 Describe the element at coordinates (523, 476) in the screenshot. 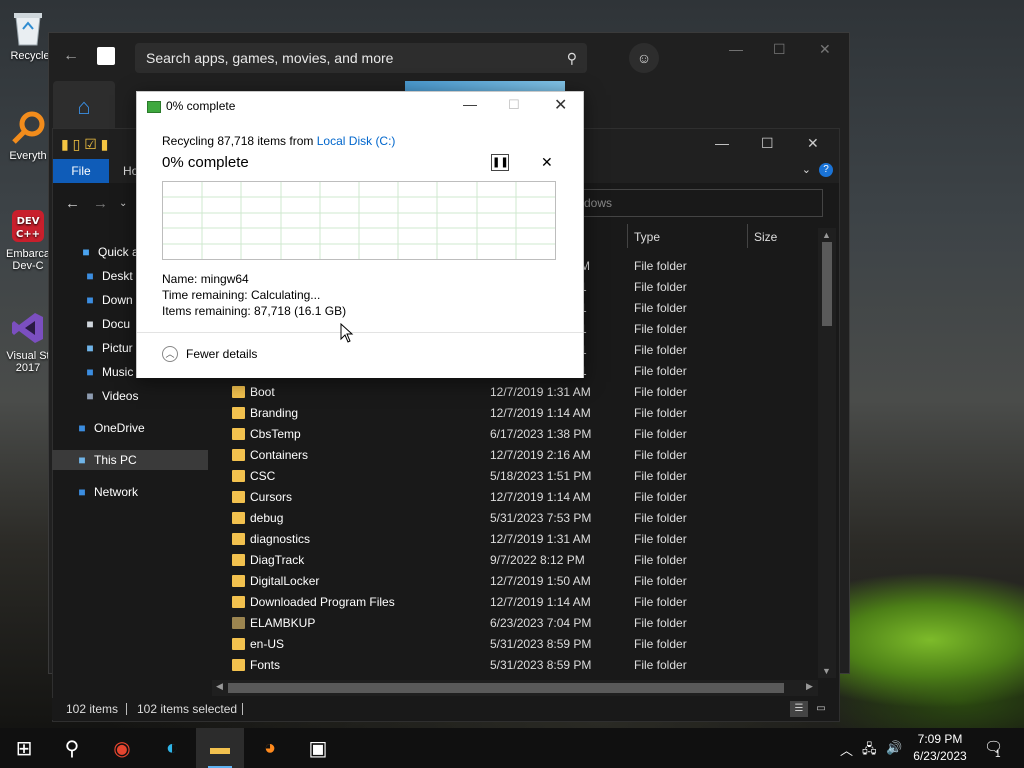

I see `table-row: CSC 5/18/2023 1:51 PM File folder` at that location.